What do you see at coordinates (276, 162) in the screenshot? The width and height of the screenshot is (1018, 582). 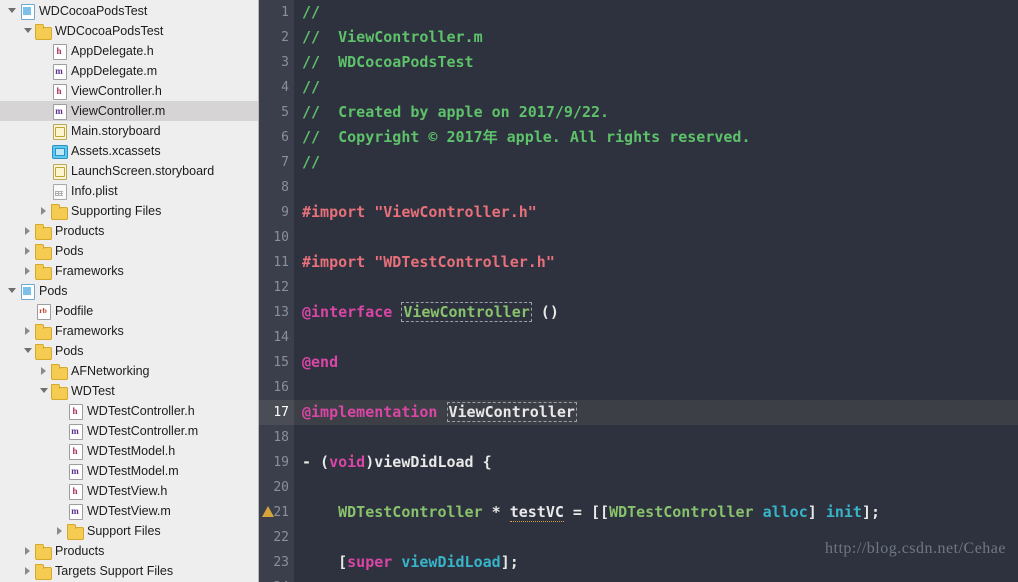 I see `line-number: 7` at bounding box center [276, 162].